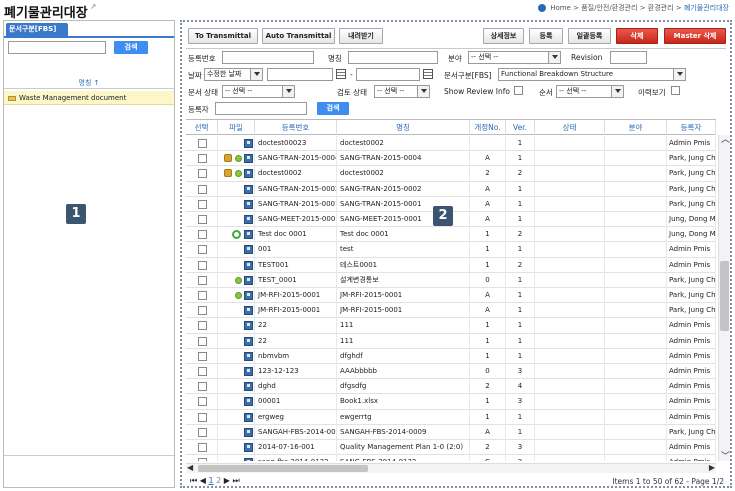  What do you see at coordinates (89, 83) in the screenshot?
I see `tree-column-header: 명칭 ↑` at bounding box center [89, 83].